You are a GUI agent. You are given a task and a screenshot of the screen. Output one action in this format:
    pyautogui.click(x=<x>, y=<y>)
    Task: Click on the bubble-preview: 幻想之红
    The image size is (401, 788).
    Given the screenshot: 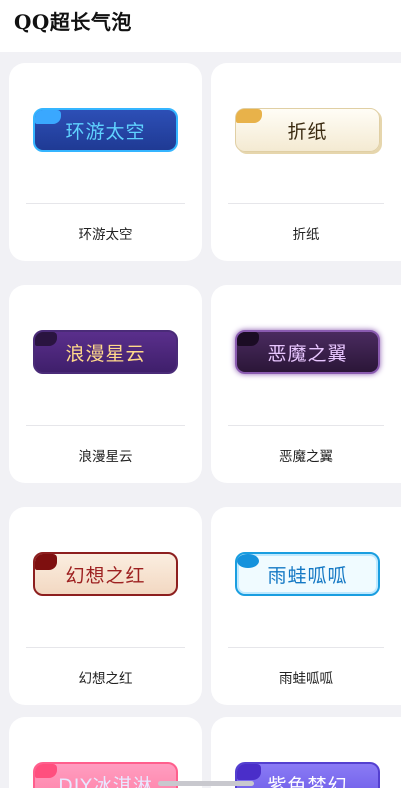 What is the action you would take?
    pyautogui.click(x=105, y=577)
    